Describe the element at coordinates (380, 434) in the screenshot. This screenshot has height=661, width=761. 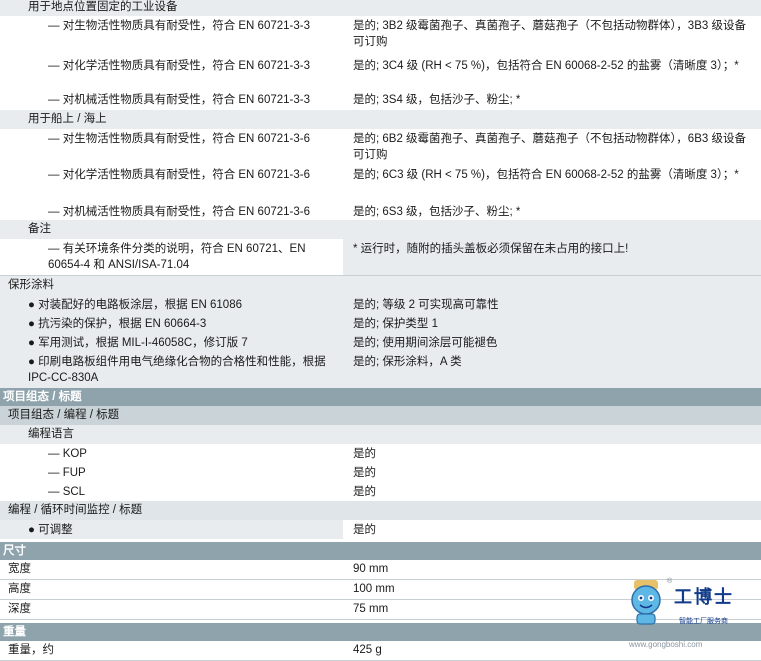
I see `subgroup-header-lang: 编程语言` at that location.